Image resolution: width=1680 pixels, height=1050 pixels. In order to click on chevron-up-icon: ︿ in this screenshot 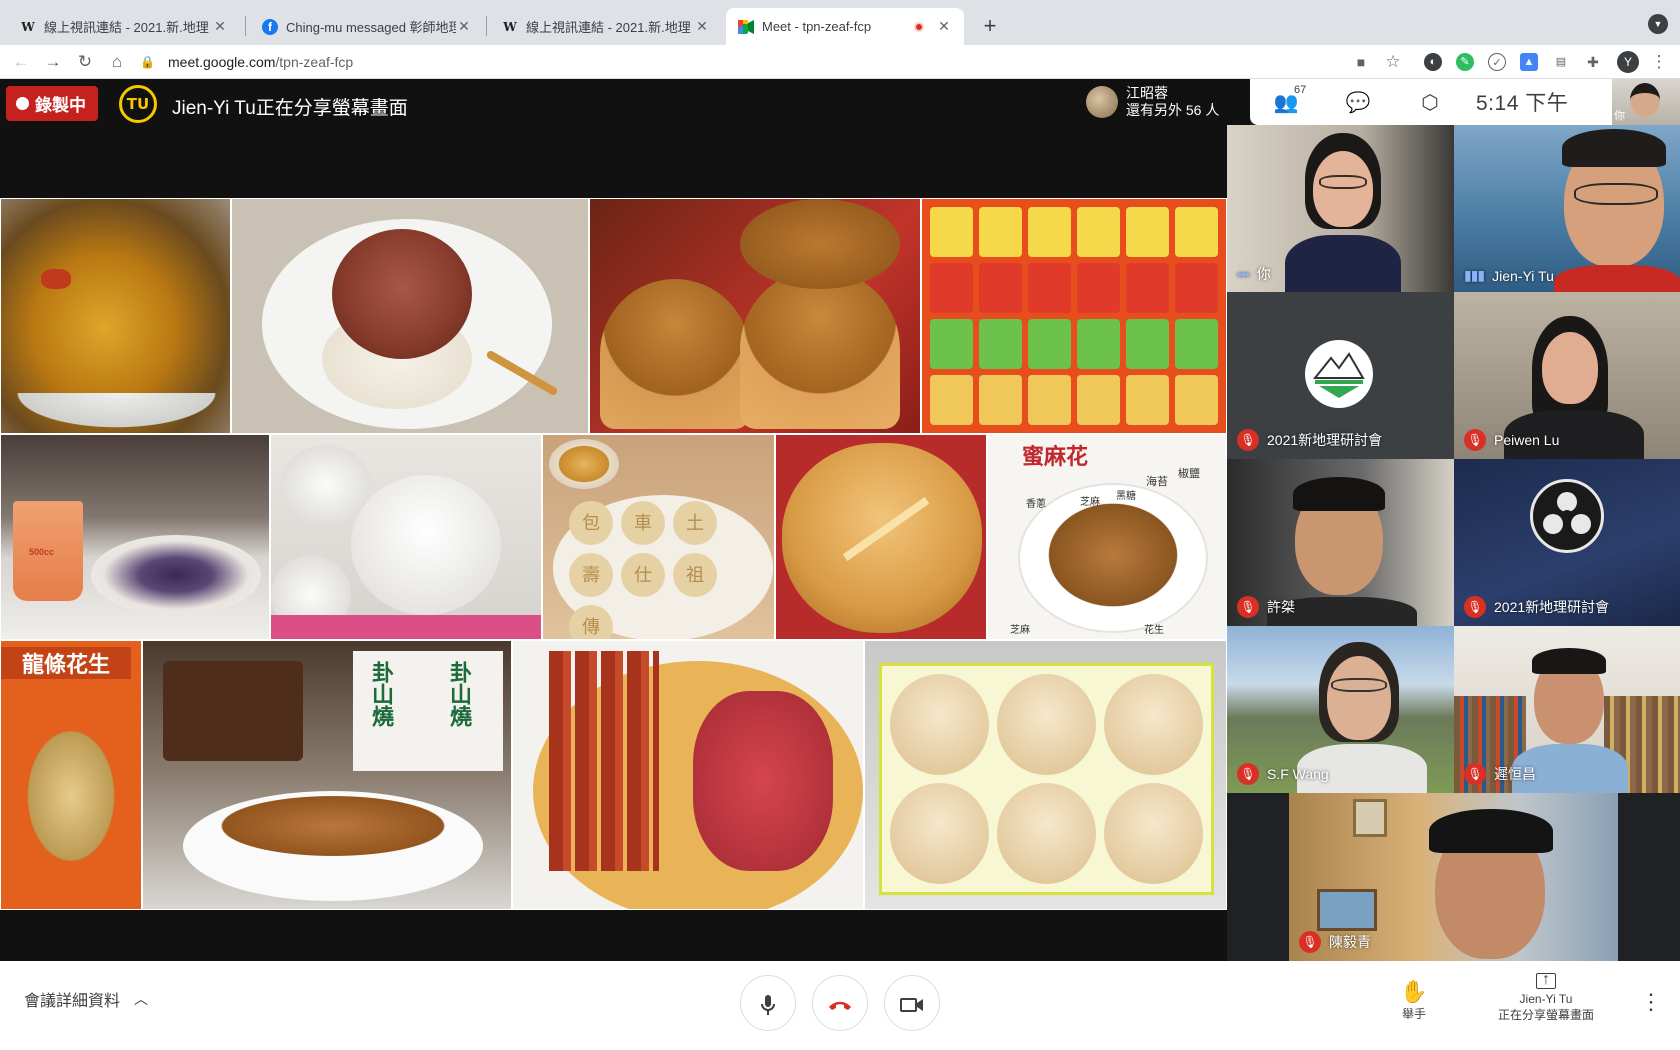, I will do `click(141, 999)`.